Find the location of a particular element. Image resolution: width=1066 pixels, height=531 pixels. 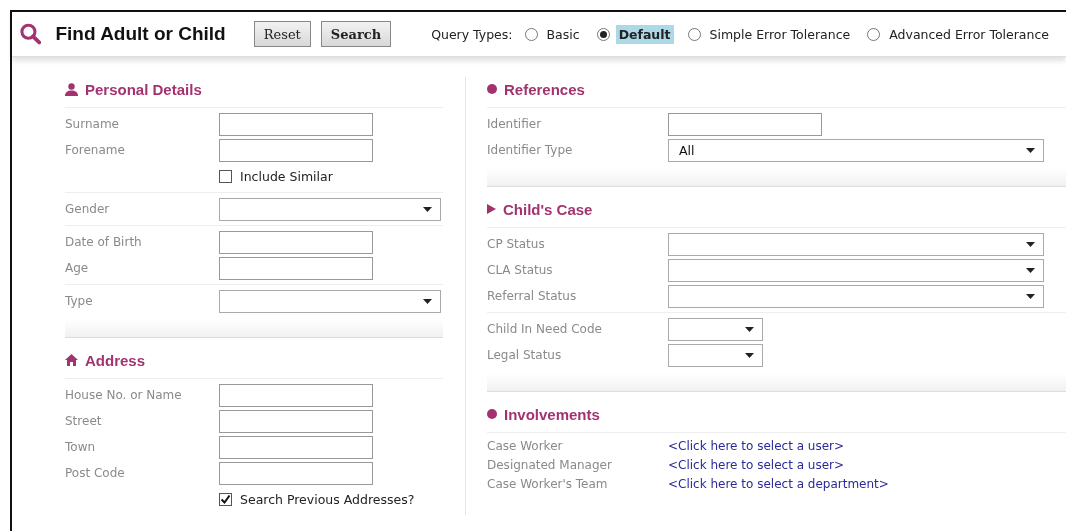

page-title: Find Adult or Child is located at coordinates (140, 34).